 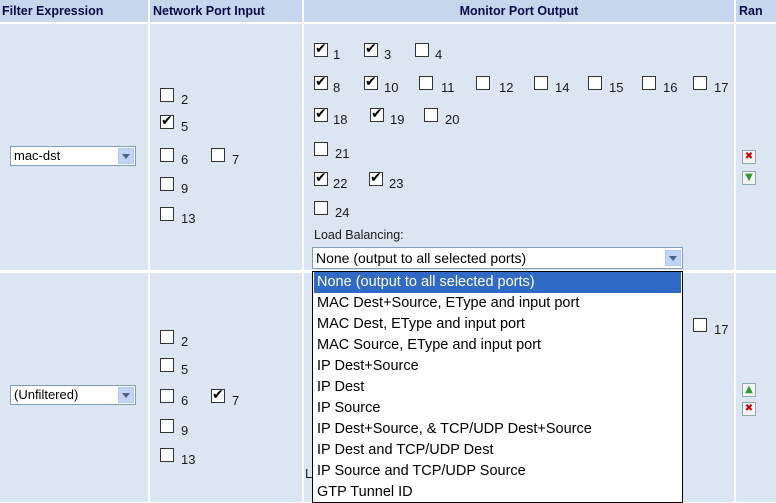 I want to click on row1-input-2-label: 2, so click(x=185, y=99).